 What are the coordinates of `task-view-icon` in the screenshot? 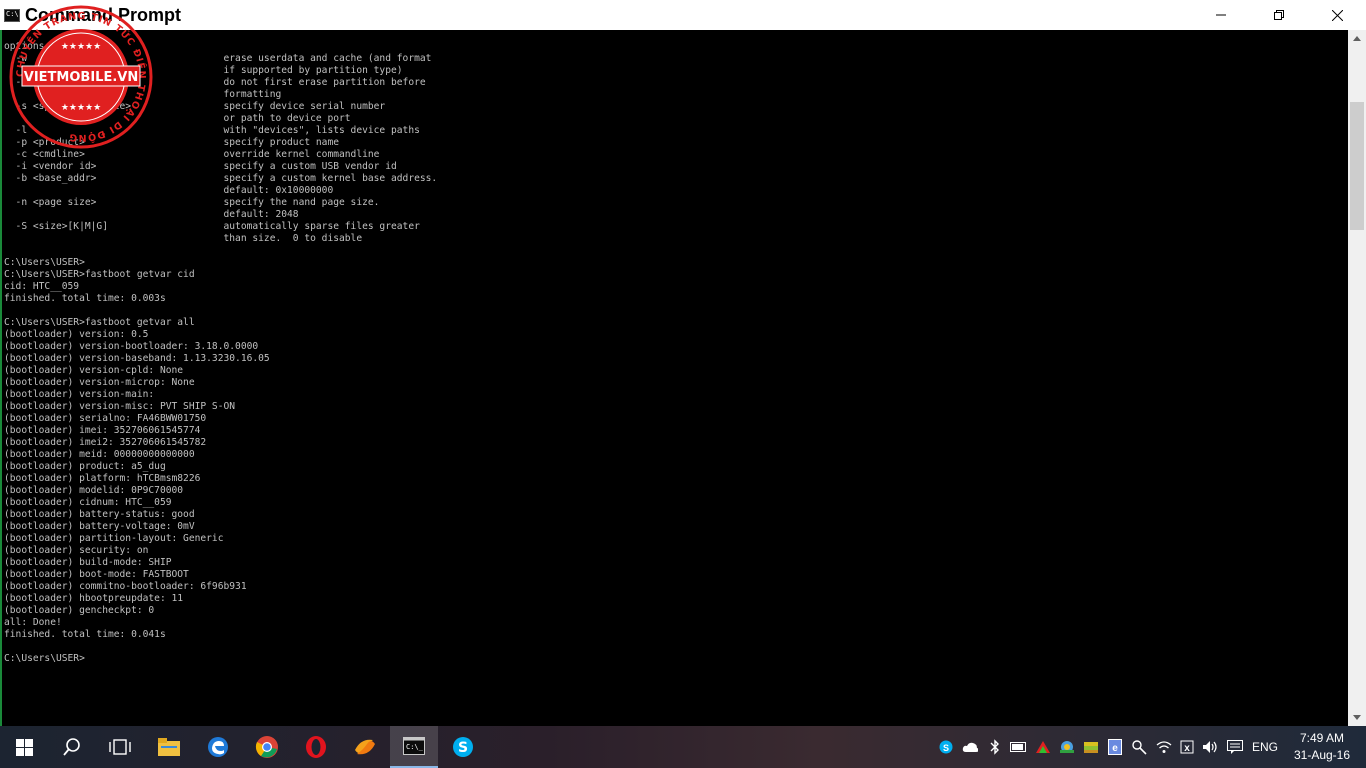 It's located at (120, 747).